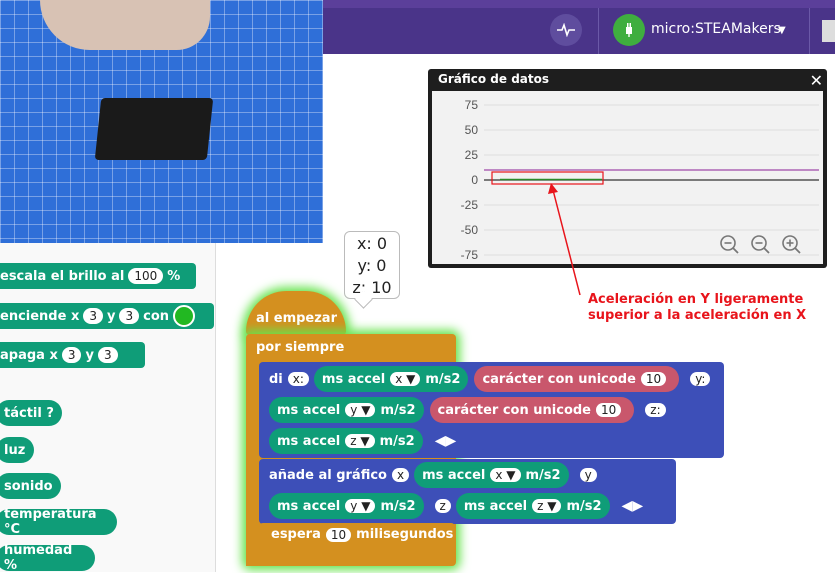  Describe the element at coordinates (697, 315) in the screenshot. I see `annotation-line: superior a la aceleración en X` at that location.